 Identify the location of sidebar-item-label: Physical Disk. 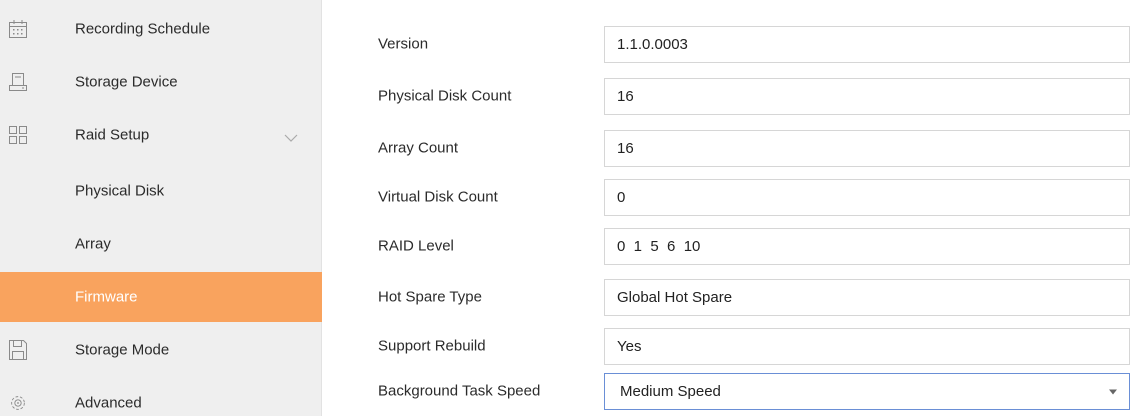
(120, 191).